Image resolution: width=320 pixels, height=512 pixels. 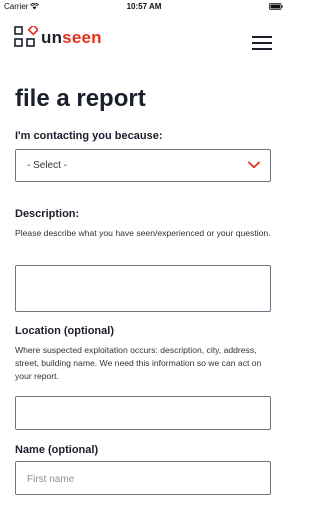 I want to click on reason-label: I'm contacting you because:, so click(x=89, y=136).